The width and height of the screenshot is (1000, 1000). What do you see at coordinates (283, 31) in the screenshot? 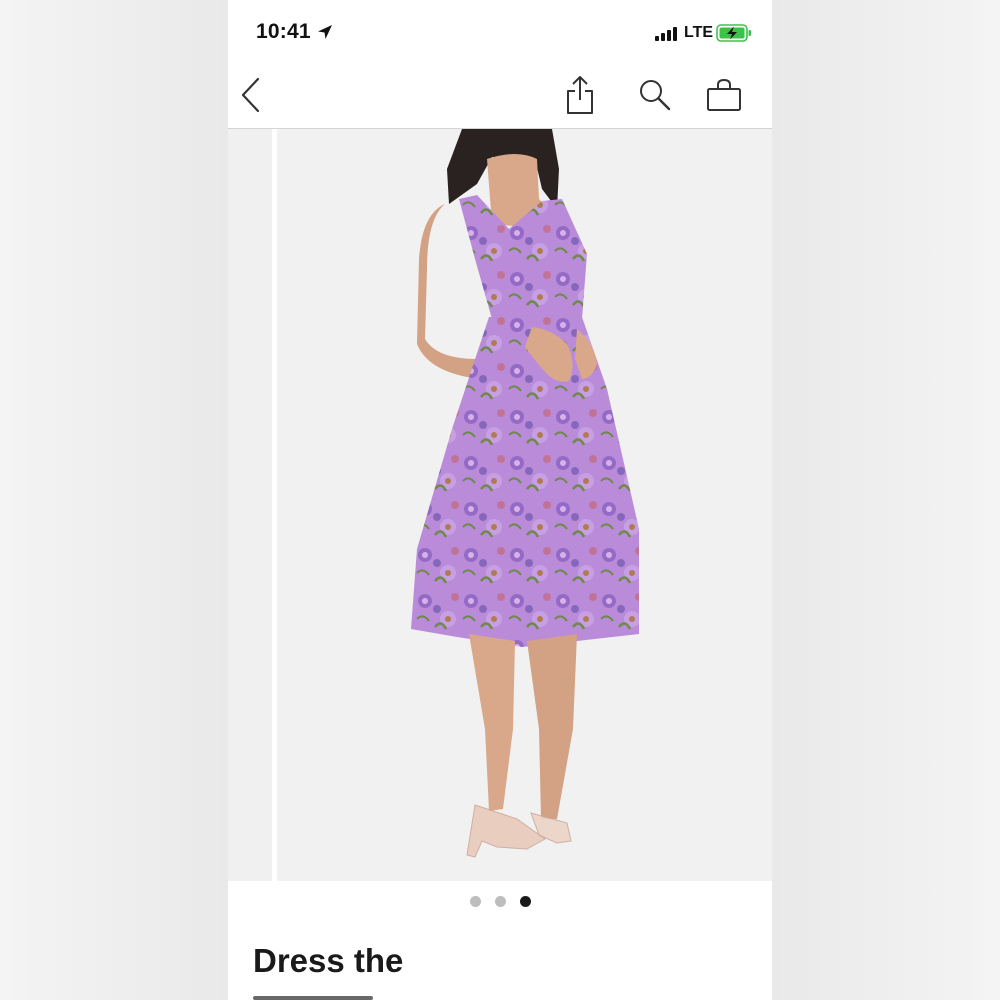
I see `status-time: 10:41` at bounding box center [283, 31].